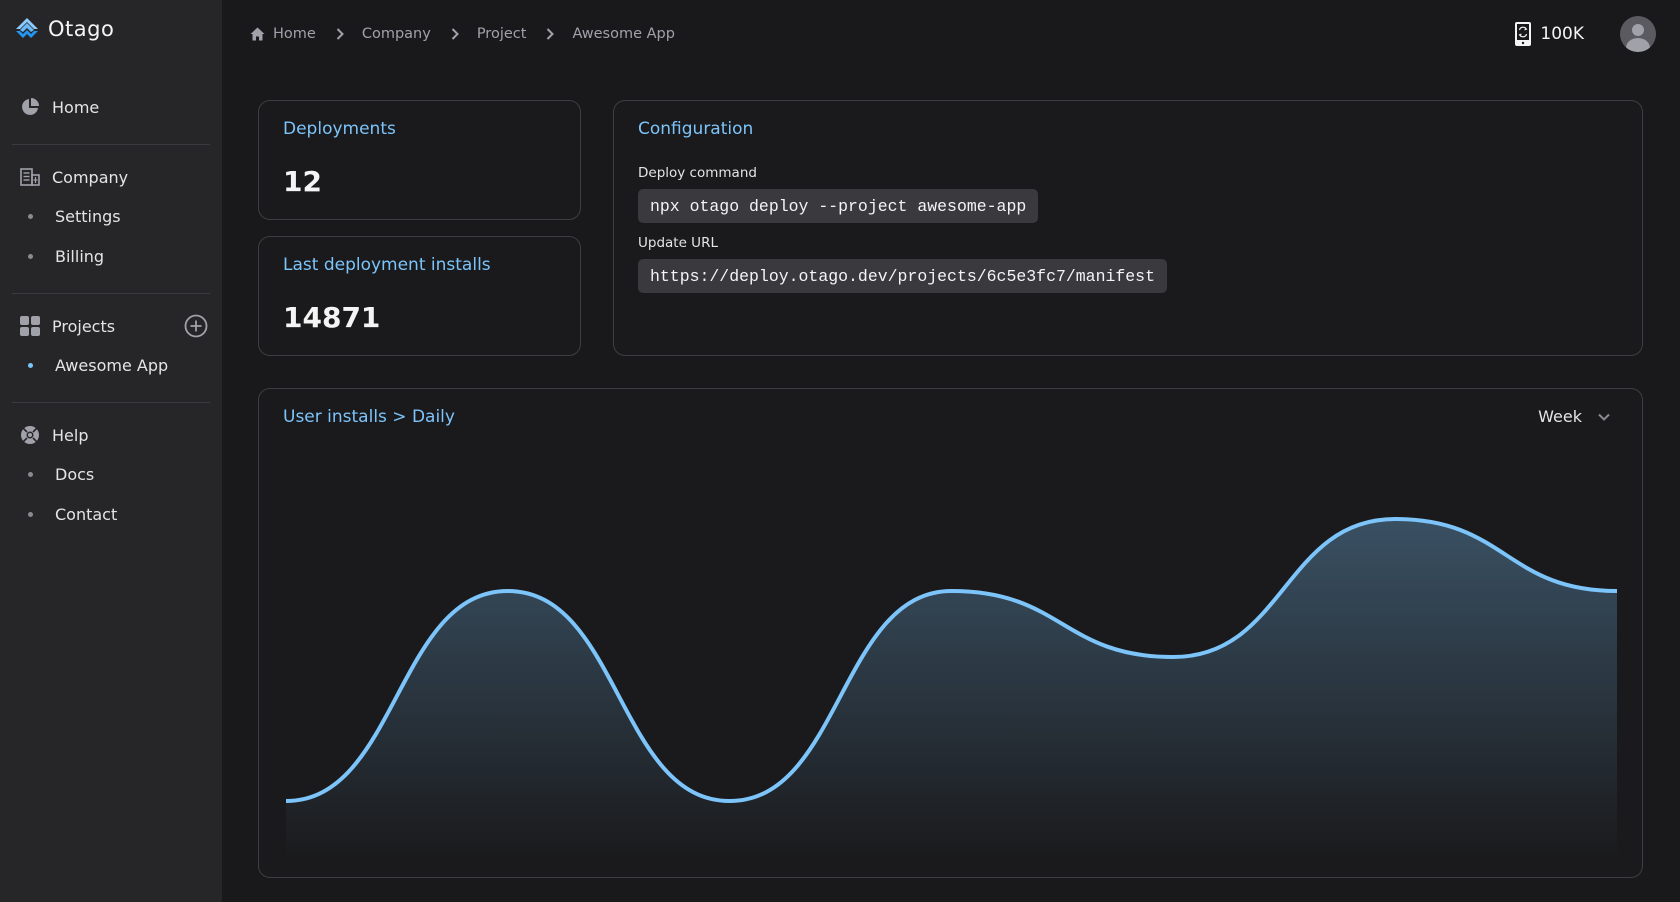 The width and height of the screenshot is (1680, 902). Describe the element at coordinates (30, 365) in the screenshot. I see `active-bullet-icon` at that location.